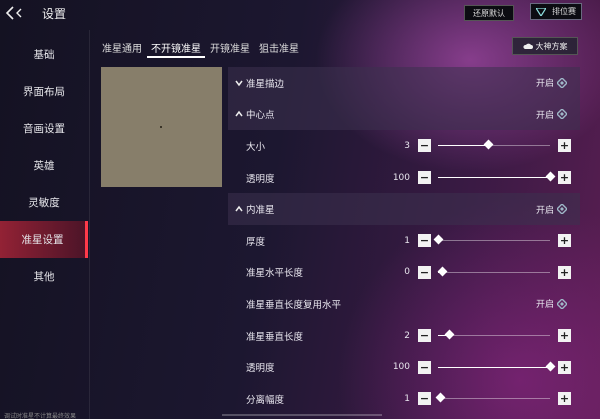  What do you see at coordinates (279, 48) in the screenshot?
I see `tab-sniper: 狙击准星` at bounding box center [279, 48].